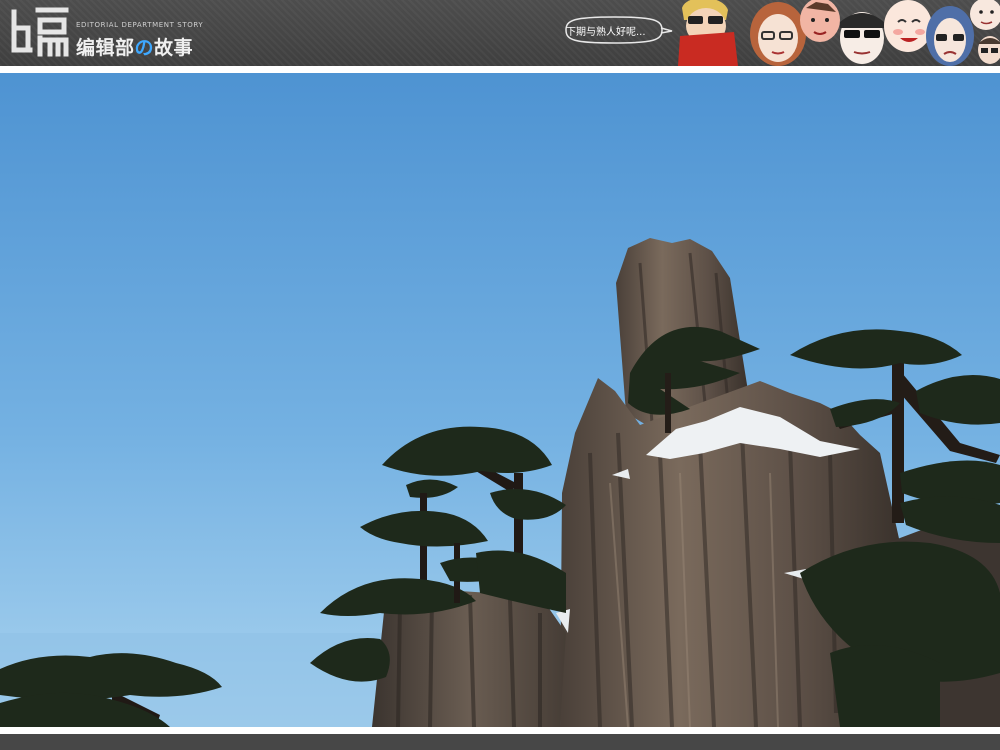  I want to click on footer-divider, so click(500, 730).